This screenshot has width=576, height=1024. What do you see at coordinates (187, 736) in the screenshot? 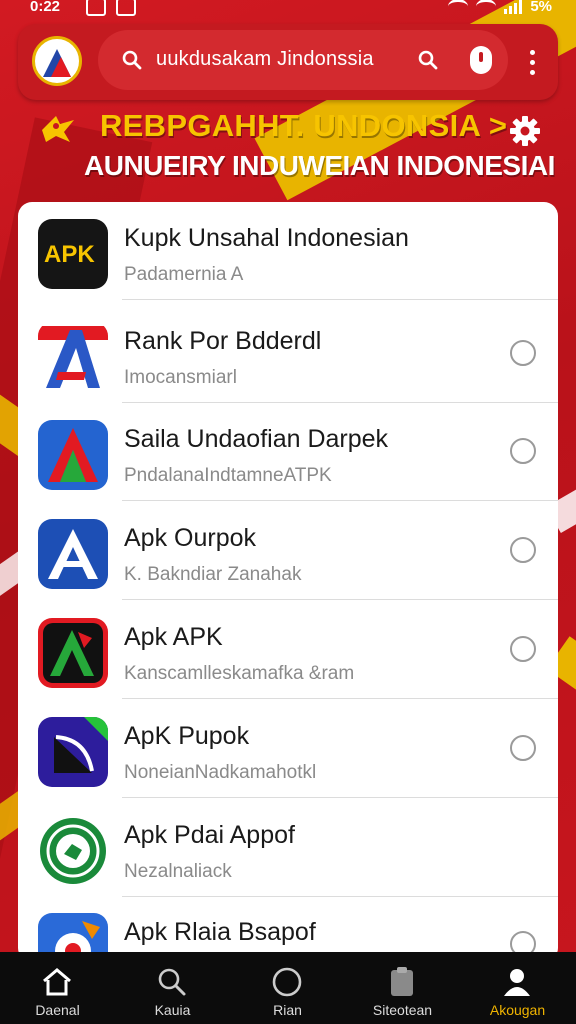
I see `app-name: ApK Pupok` at bounding box center [187, 736].